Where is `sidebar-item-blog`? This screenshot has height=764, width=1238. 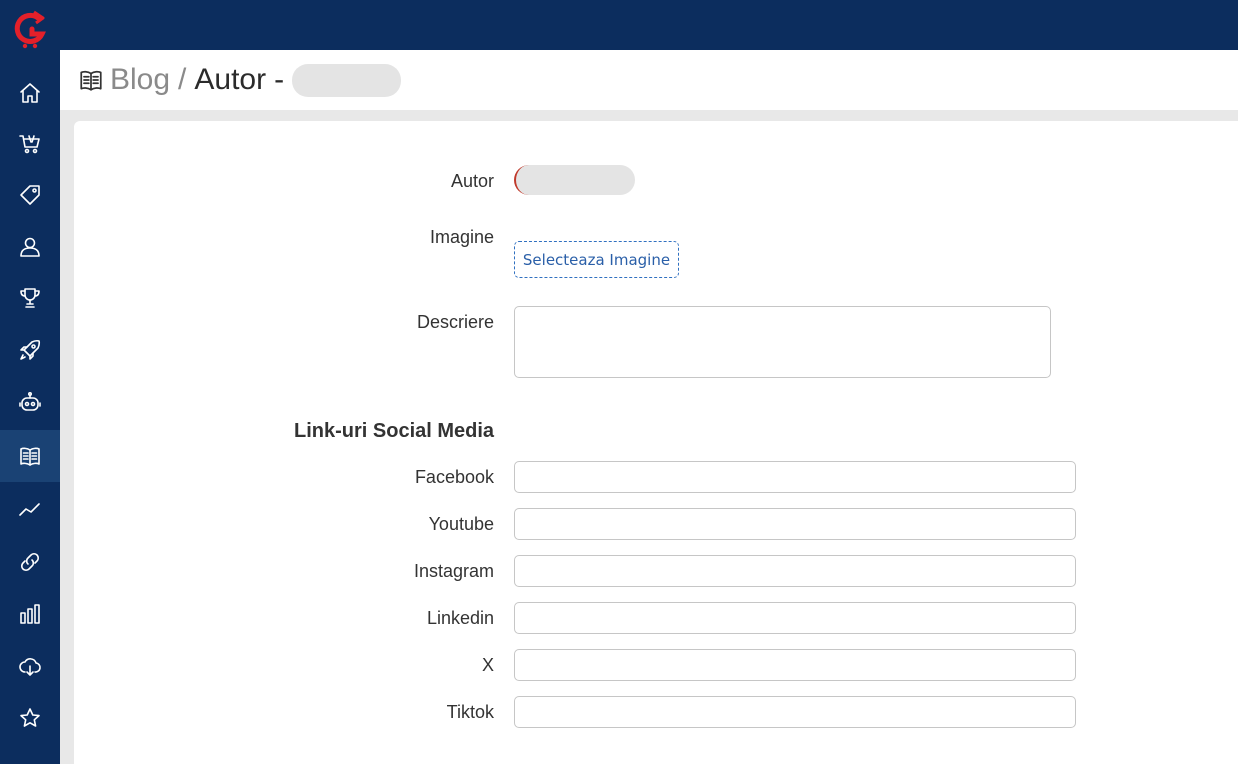 sidebar-item-blog is located at coordinates (30, 456).